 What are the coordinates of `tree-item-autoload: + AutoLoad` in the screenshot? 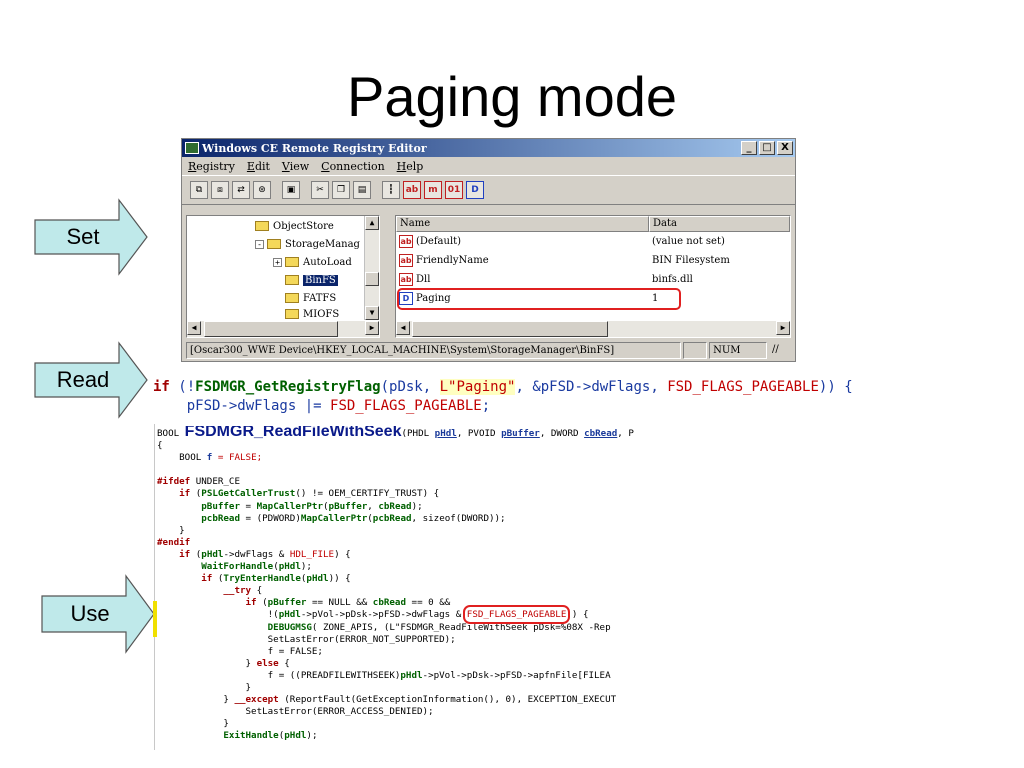 It's located at (312, 262).